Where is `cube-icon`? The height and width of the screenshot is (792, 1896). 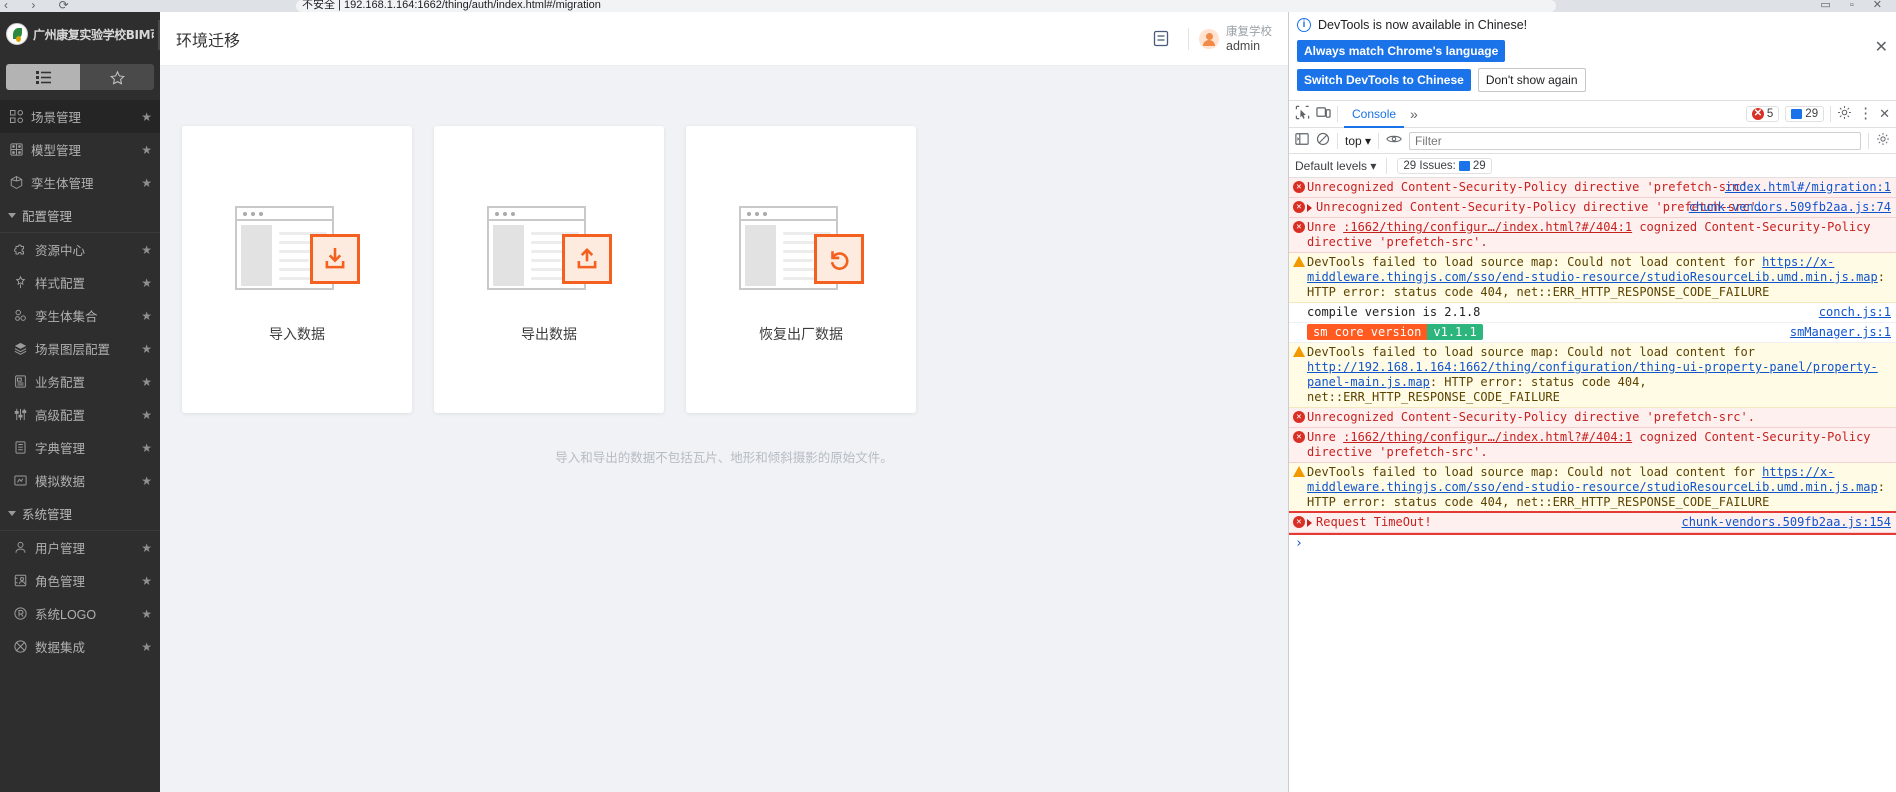
cube-icon is located at coordinates (16, 183).